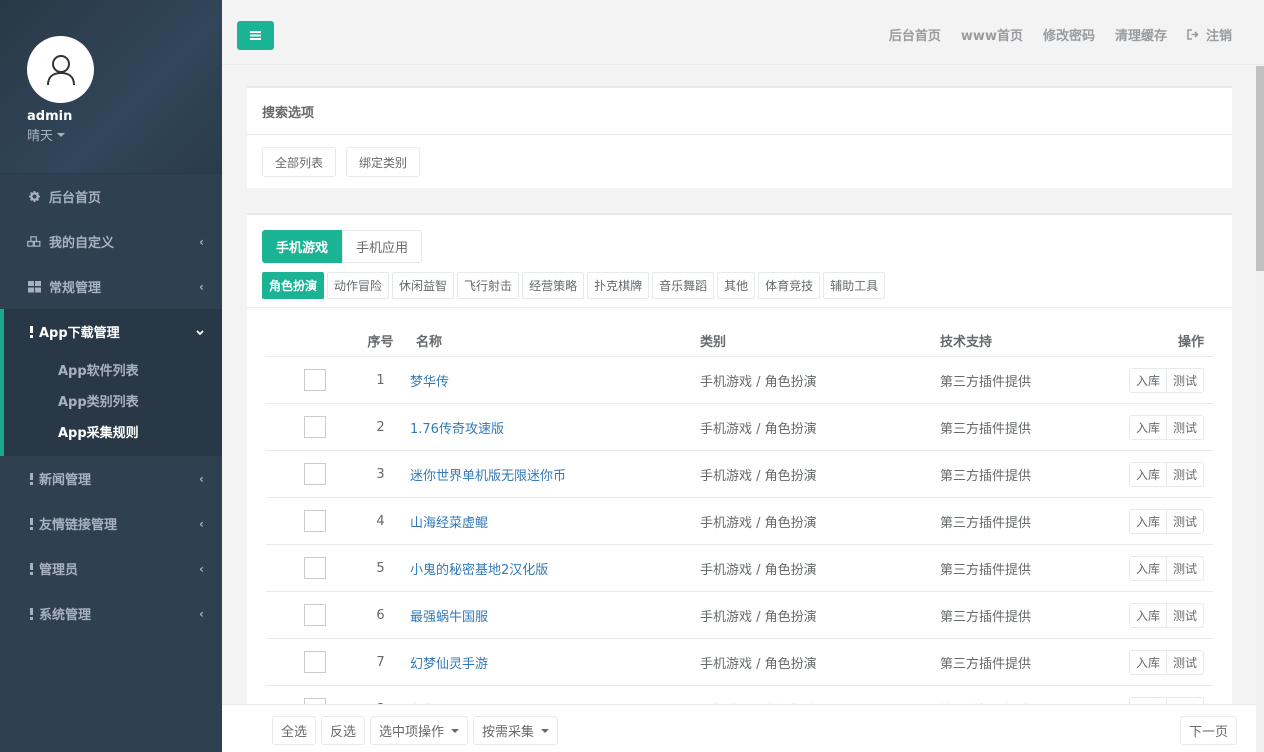 This screenshot has width=1264, height=752. I want to click on category-button: 飞行射击, so click(488, 285).